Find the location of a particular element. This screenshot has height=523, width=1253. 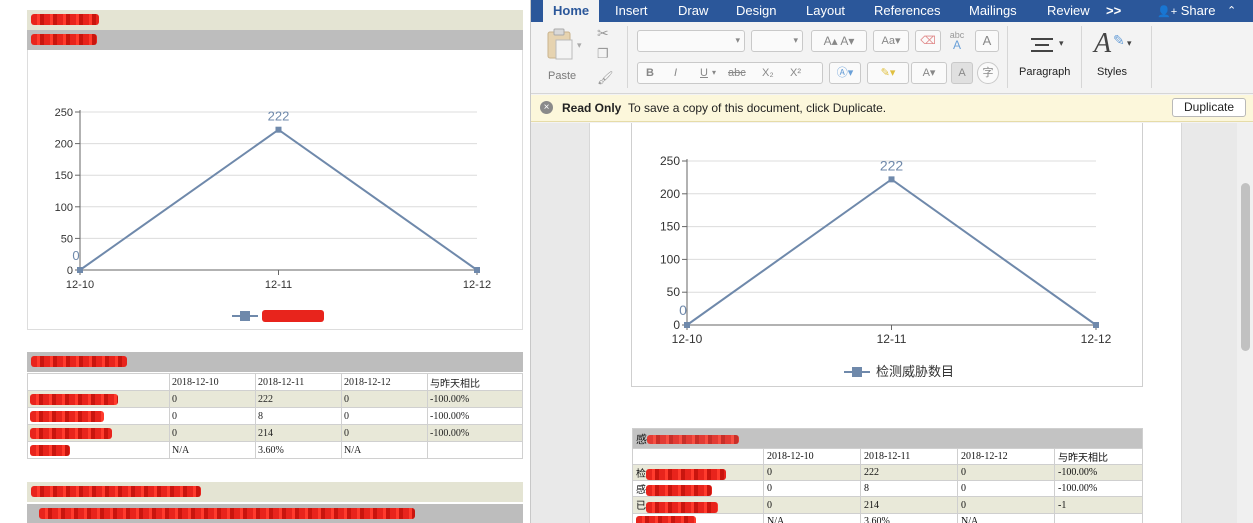

tab-insert: Insert is located at coordinates (631, 11).